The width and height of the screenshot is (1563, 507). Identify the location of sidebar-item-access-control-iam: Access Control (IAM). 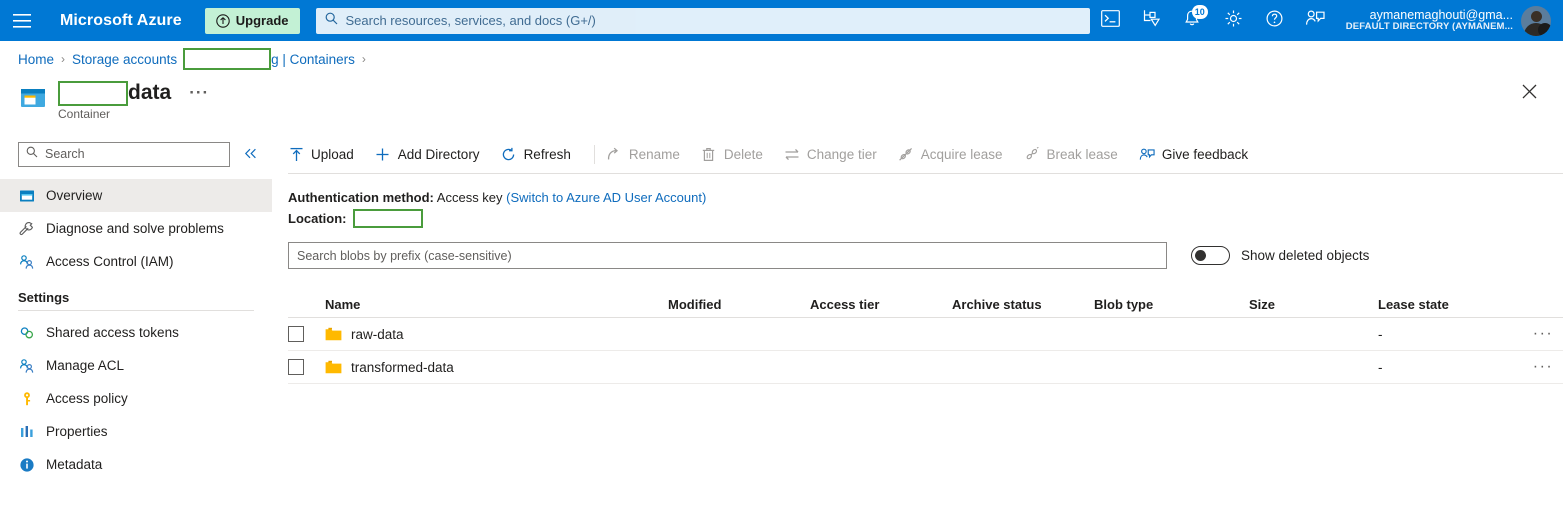
(136, 261).